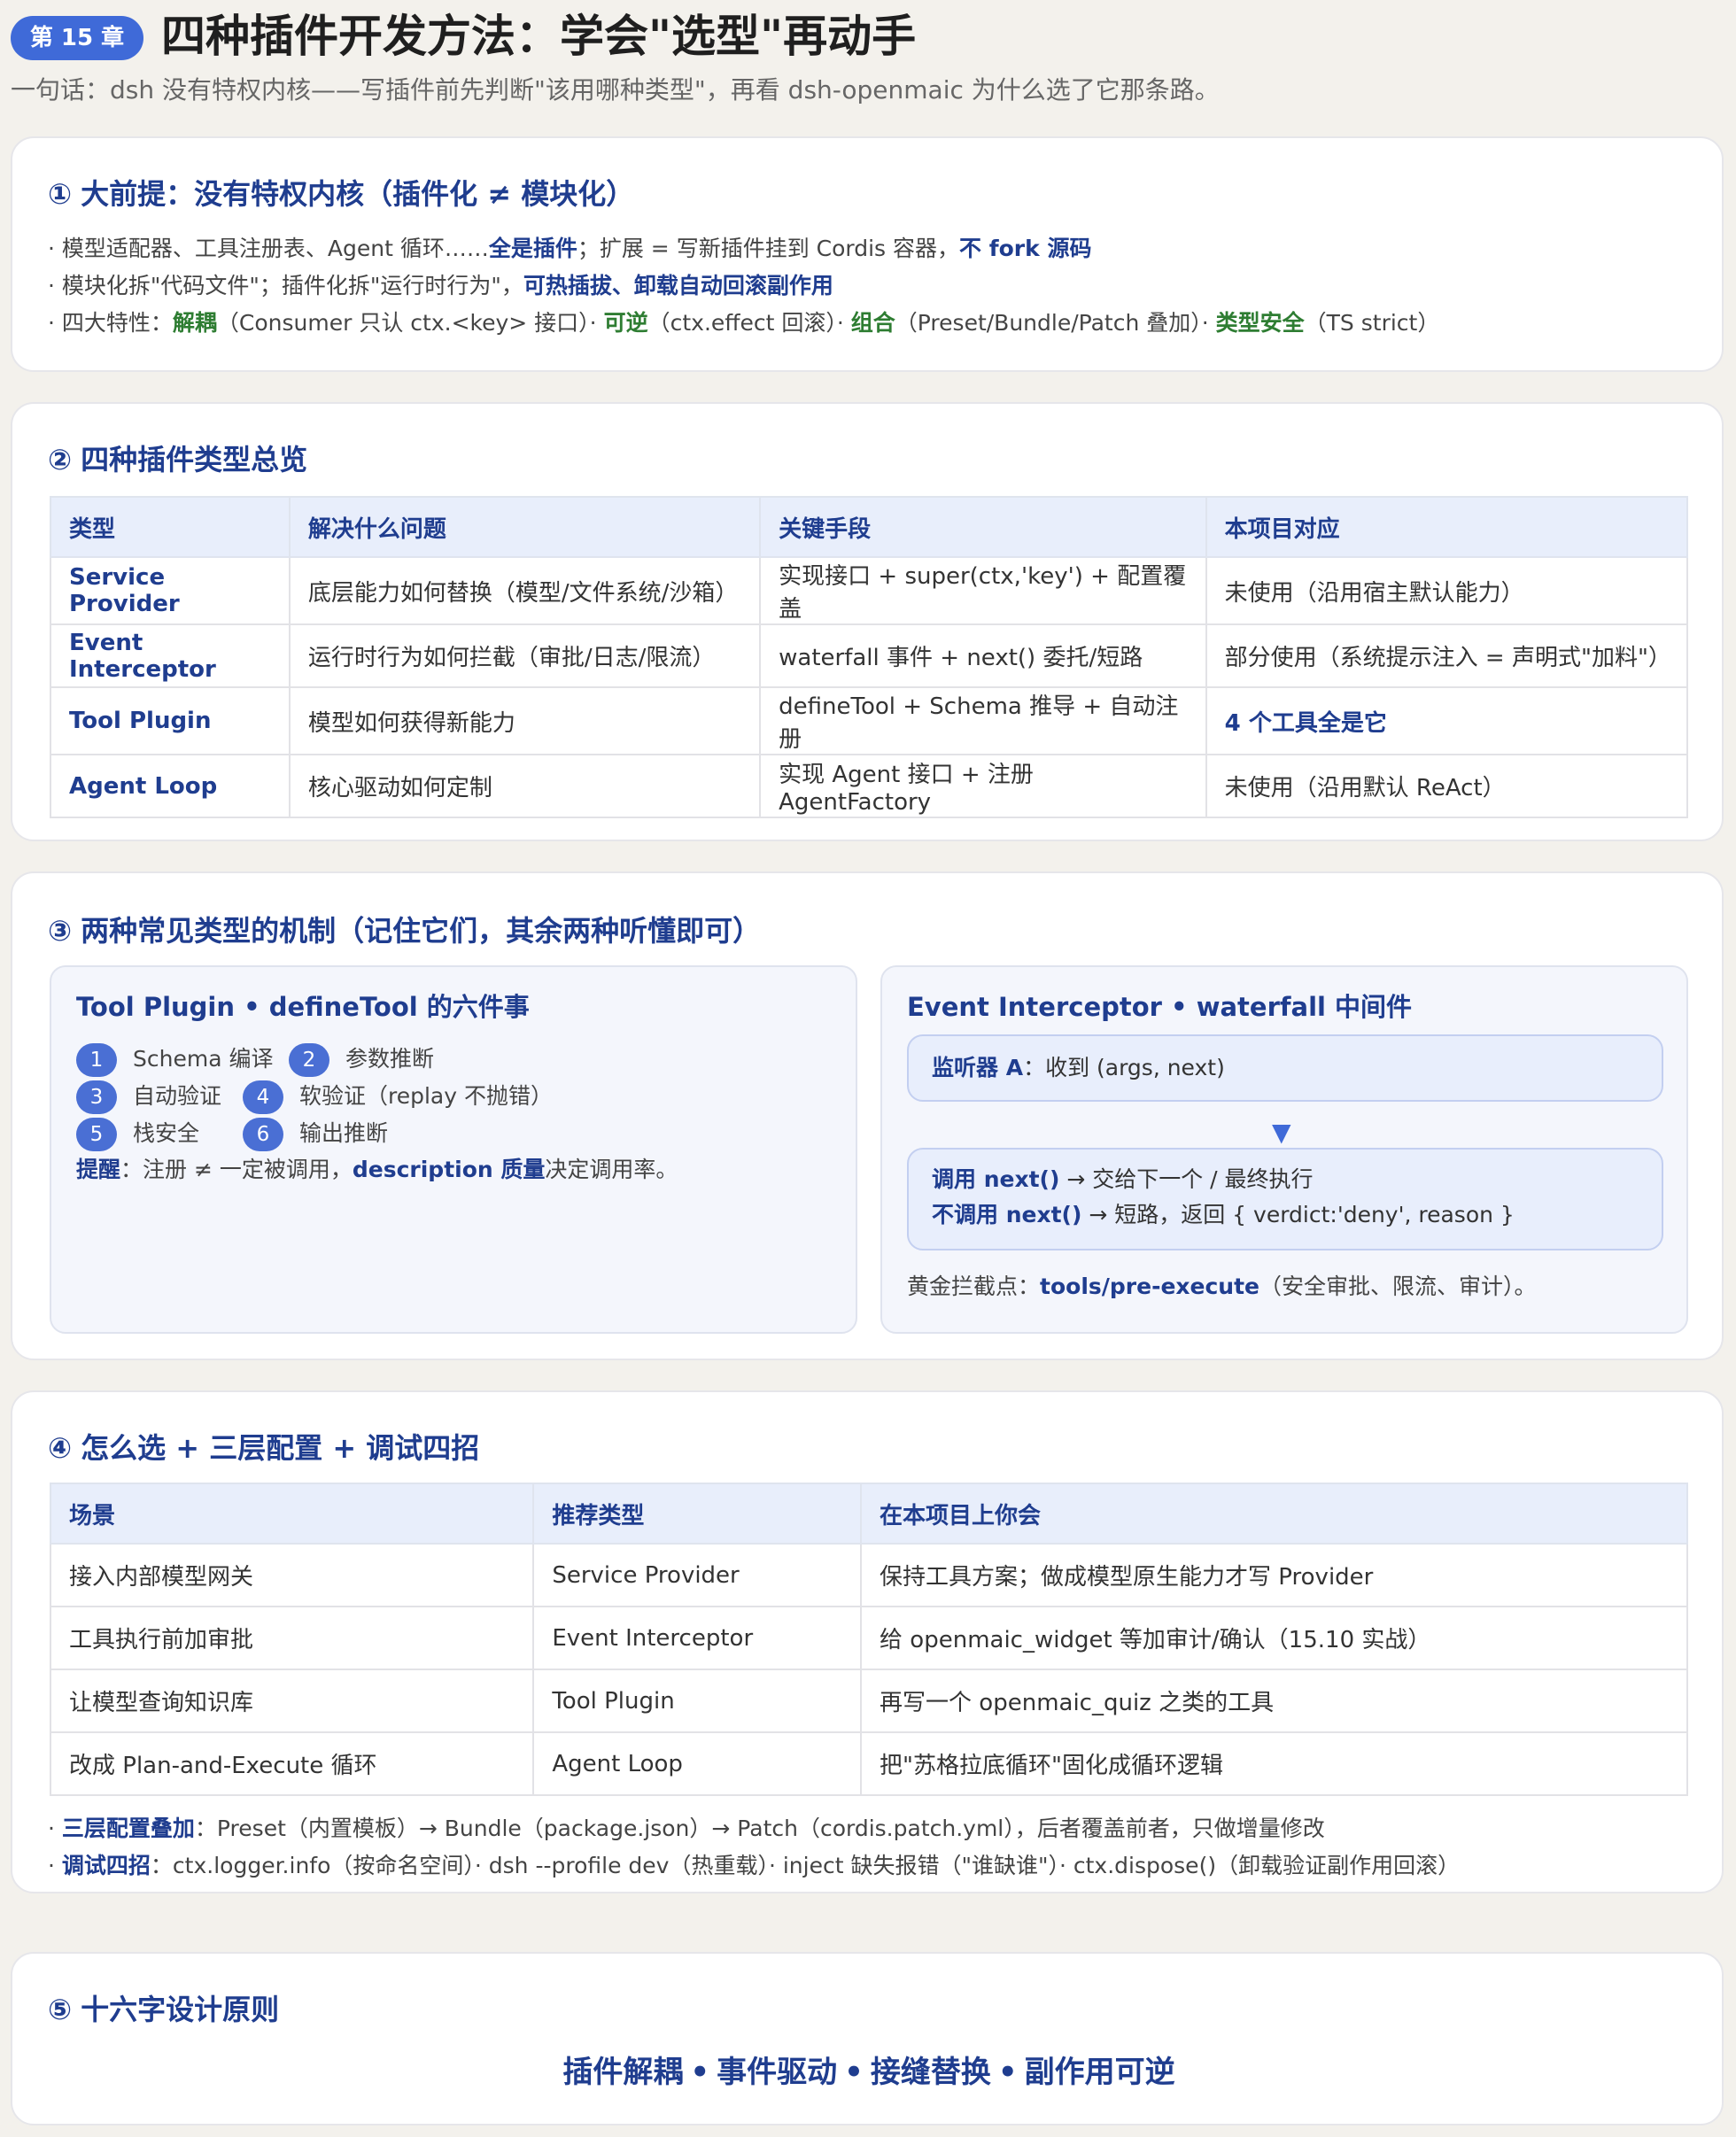  What do you see at coordinates (983, 786) in the screenshot?
I see `table-cell: 实现 Agent 接口 + 注册 AgentFactory` at bounding box center [983, 786].